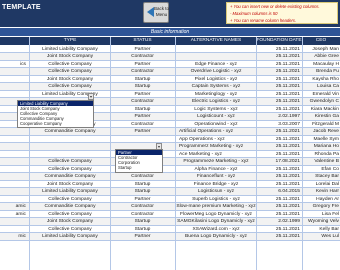 The width and height of the screenshot is (340, 270). What do you see at coordinates (216, 206) in the screenshot?
I see `alternative-name-cell: Slow-mane premium Marketing - xyz` at bounding box center [216, 206].